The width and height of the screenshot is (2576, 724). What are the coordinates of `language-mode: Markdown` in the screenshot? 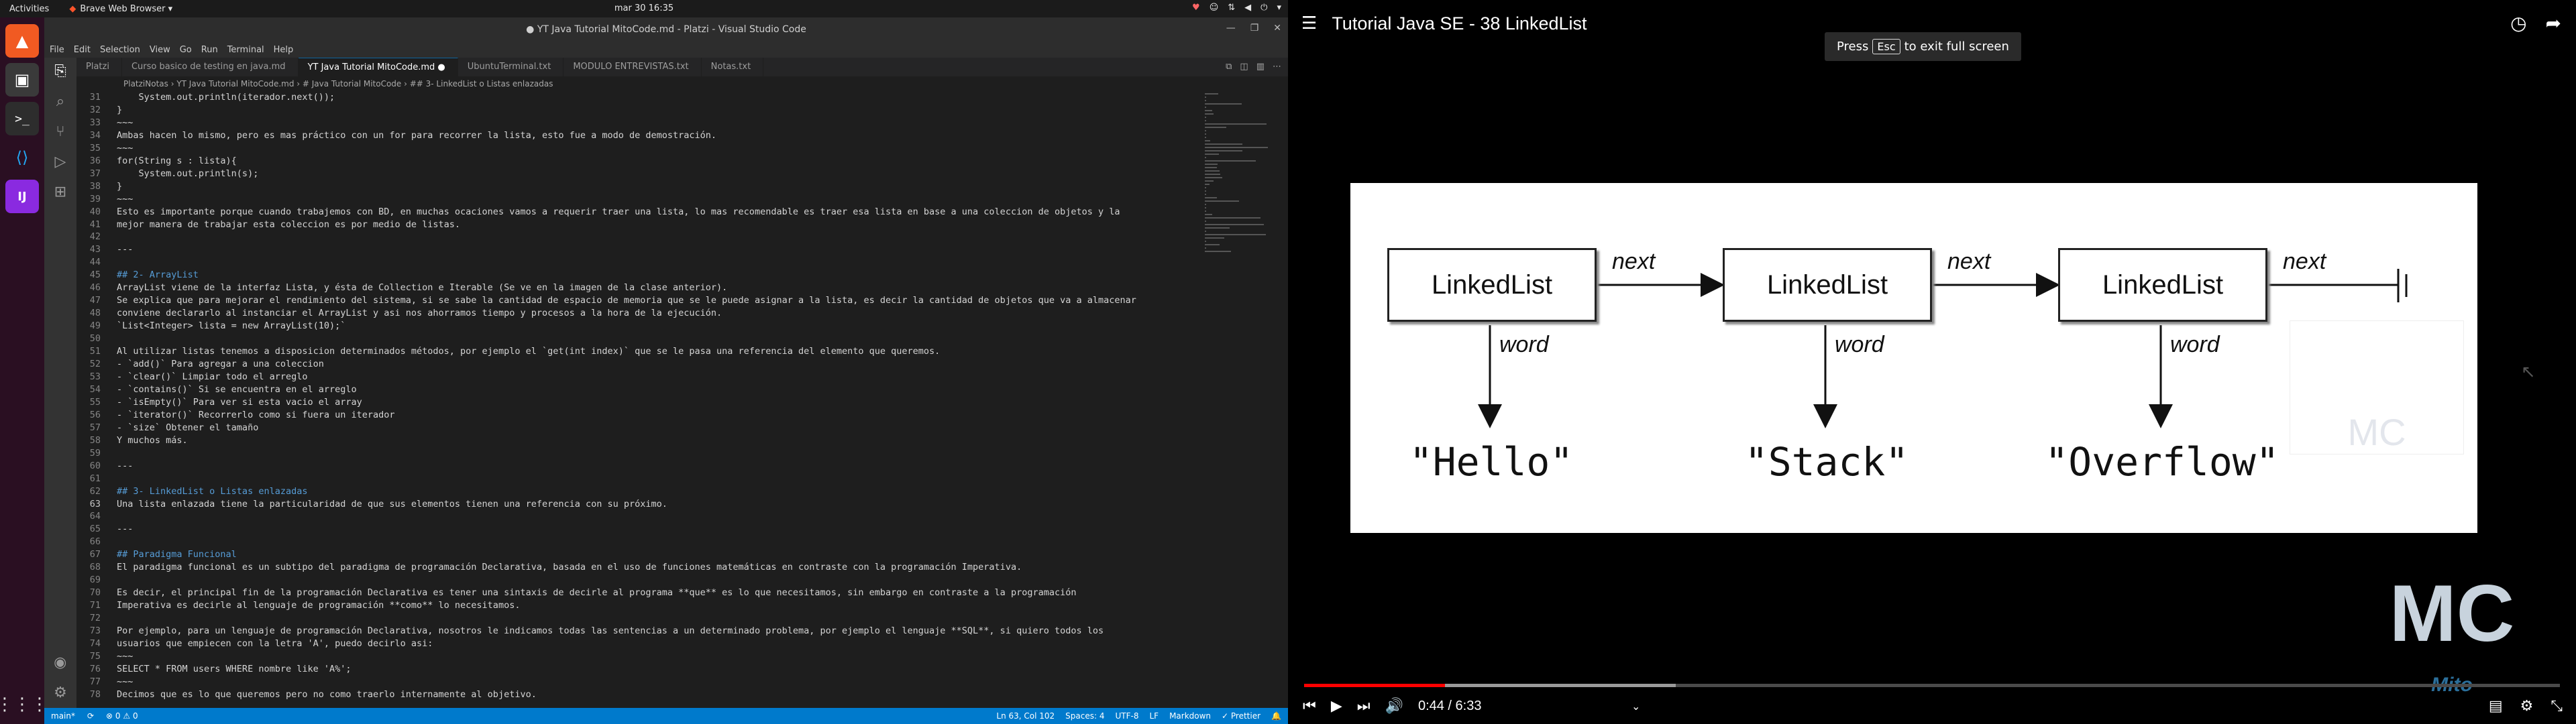 It's located at (1190, 716).